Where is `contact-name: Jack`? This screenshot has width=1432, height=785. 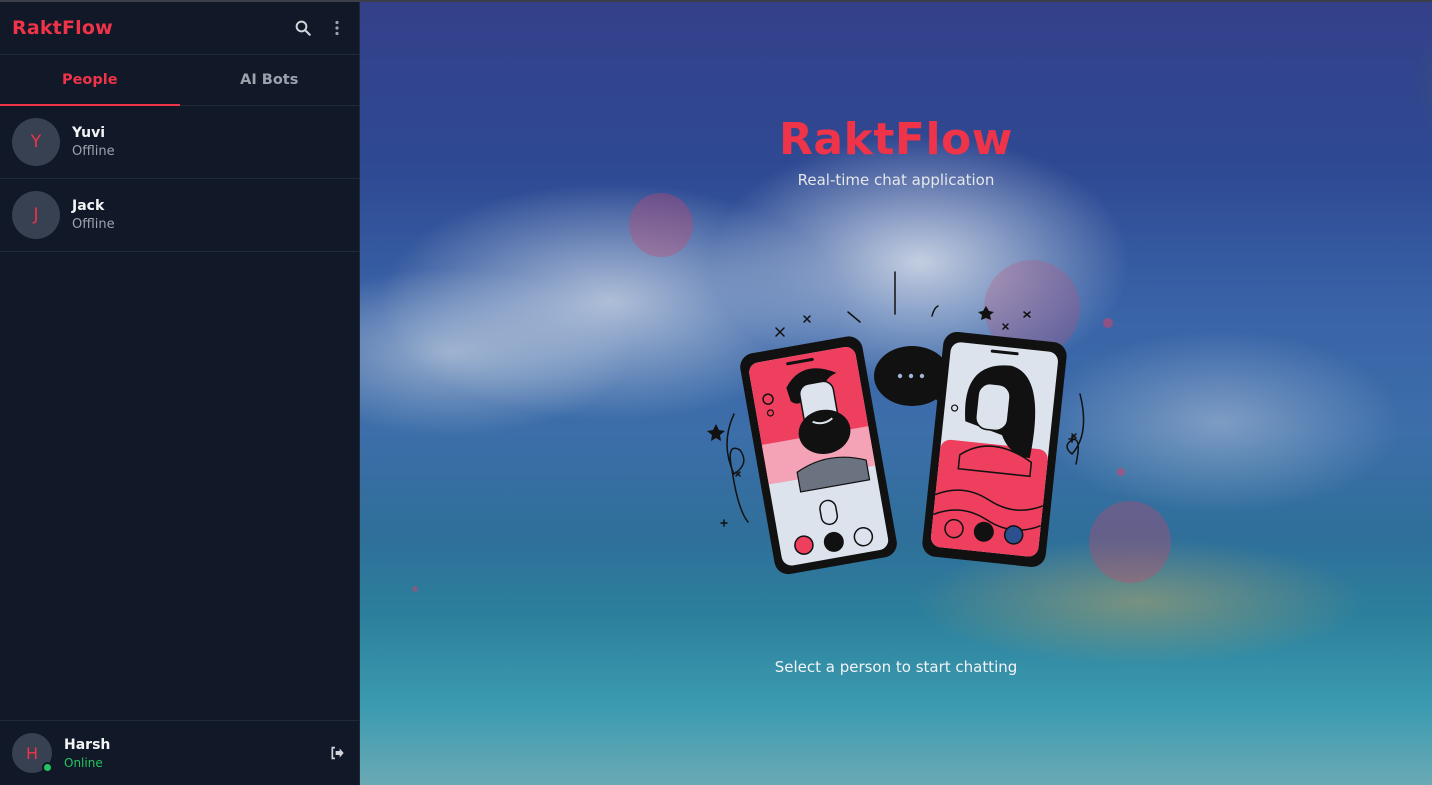
contact-name: Jack is located at coordinates (88, 206).